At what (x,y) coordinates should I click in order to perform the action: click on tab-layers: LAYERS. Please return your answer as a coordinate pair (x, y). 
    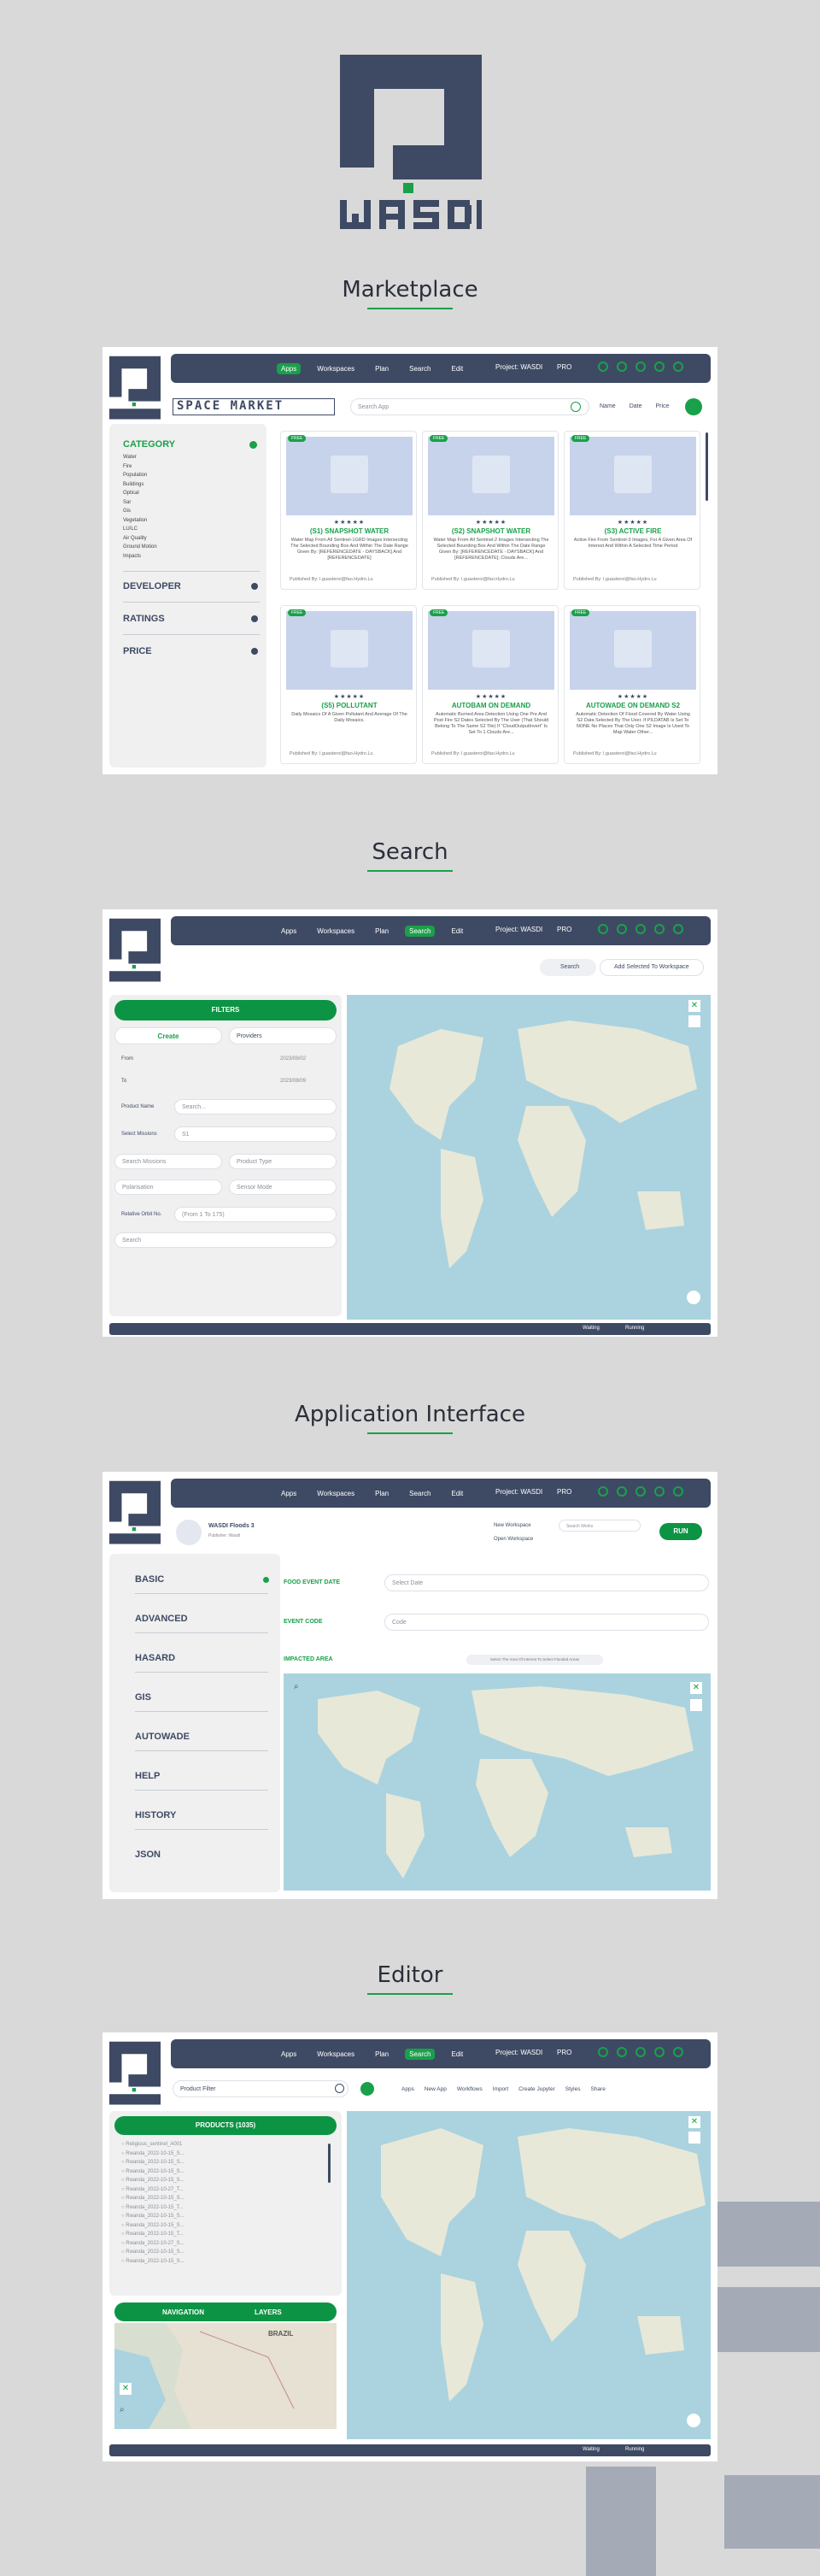
    Looking at the image, I should click on (268, 2312).